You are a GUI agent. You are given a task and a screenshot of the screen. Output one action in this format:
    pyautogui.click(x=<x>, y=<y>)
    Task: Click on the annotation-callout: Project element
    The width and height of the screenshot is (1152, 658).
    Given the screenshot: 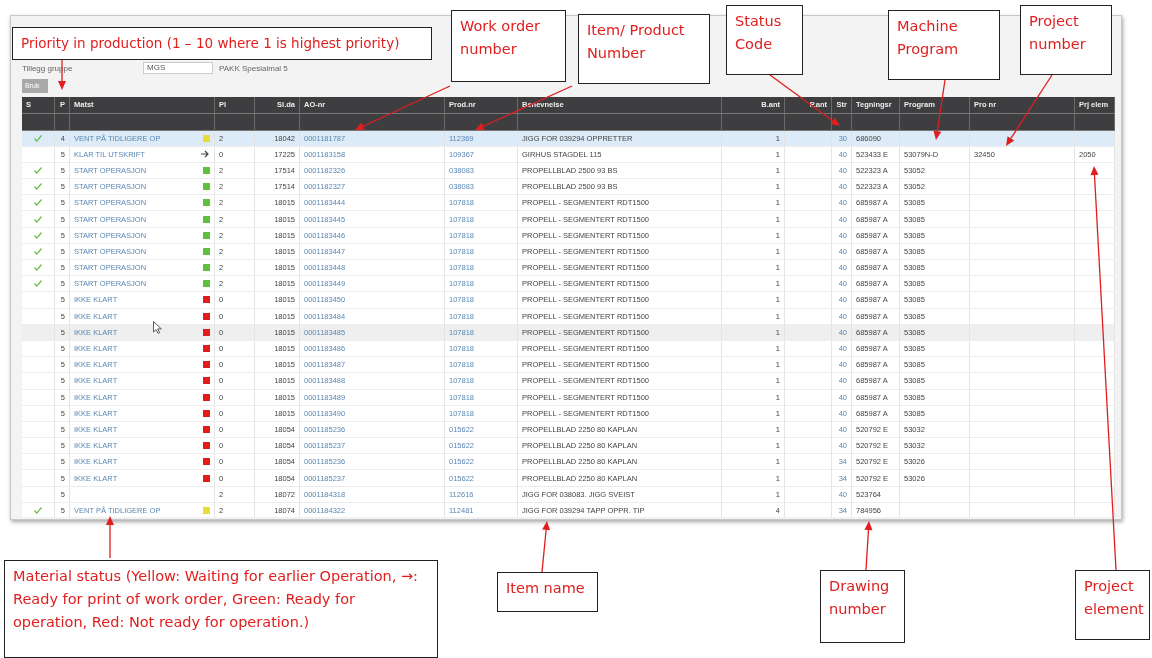 What is the action you would take?
    pyautogui.click(x=1112, y=605)
    